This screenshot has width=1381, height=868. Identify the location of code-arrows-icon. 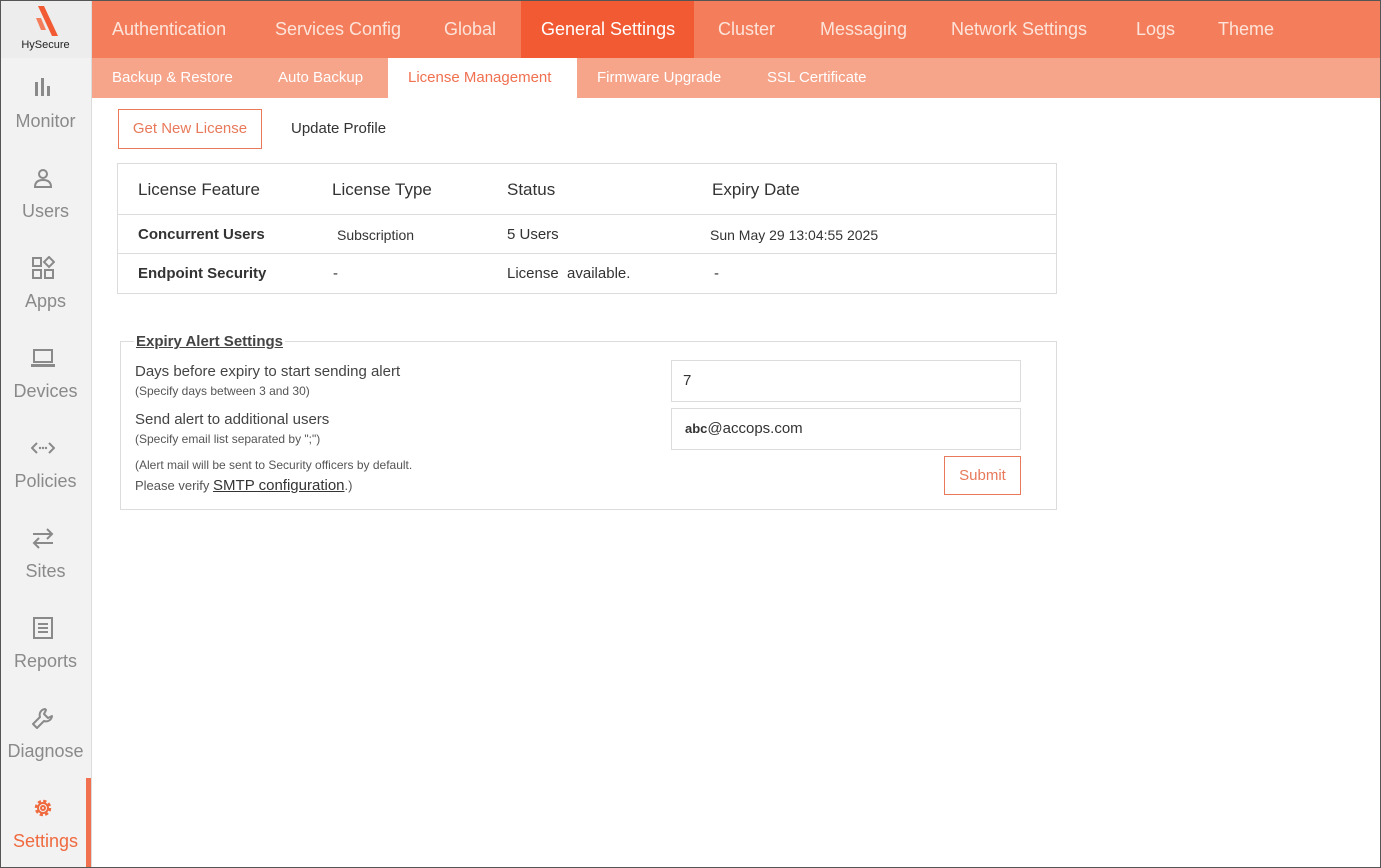
(43, 448).